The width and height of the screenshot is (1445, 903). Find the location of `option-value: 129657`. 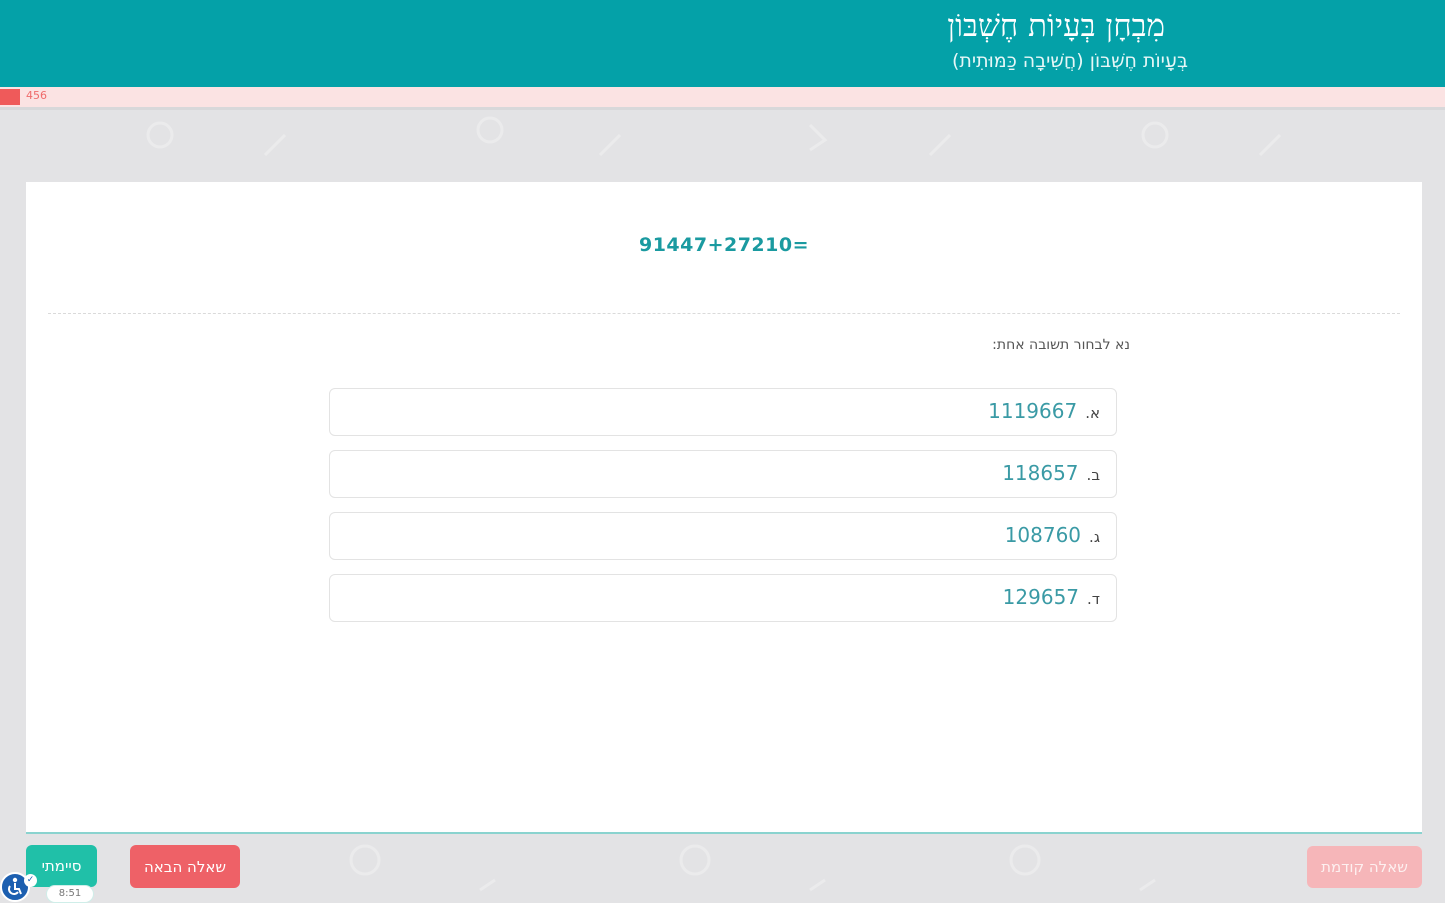

option-value: 129657 is located at coordinates (1041, 597).